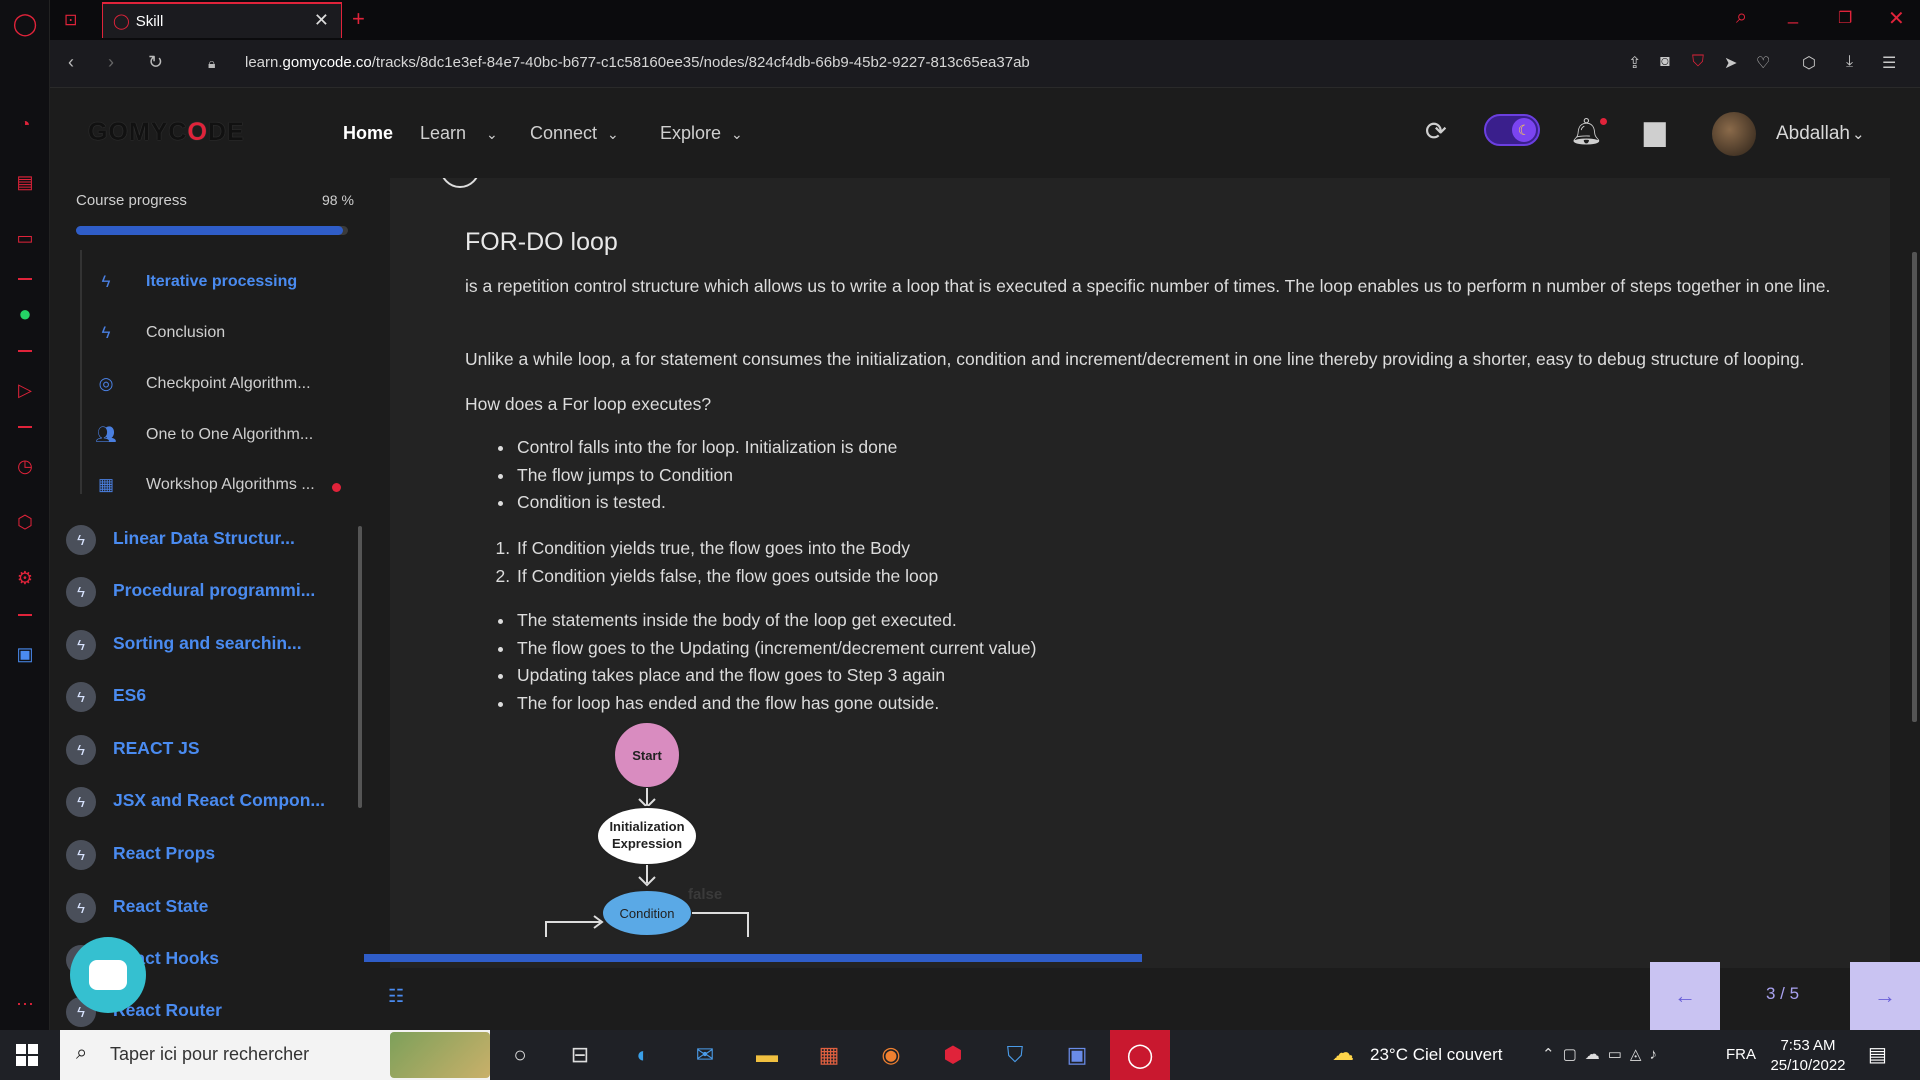 The width and height of the screenshot is (1920, 1080). I want to click on adblock-shield-icon: ⛉, so click(1698, 62).